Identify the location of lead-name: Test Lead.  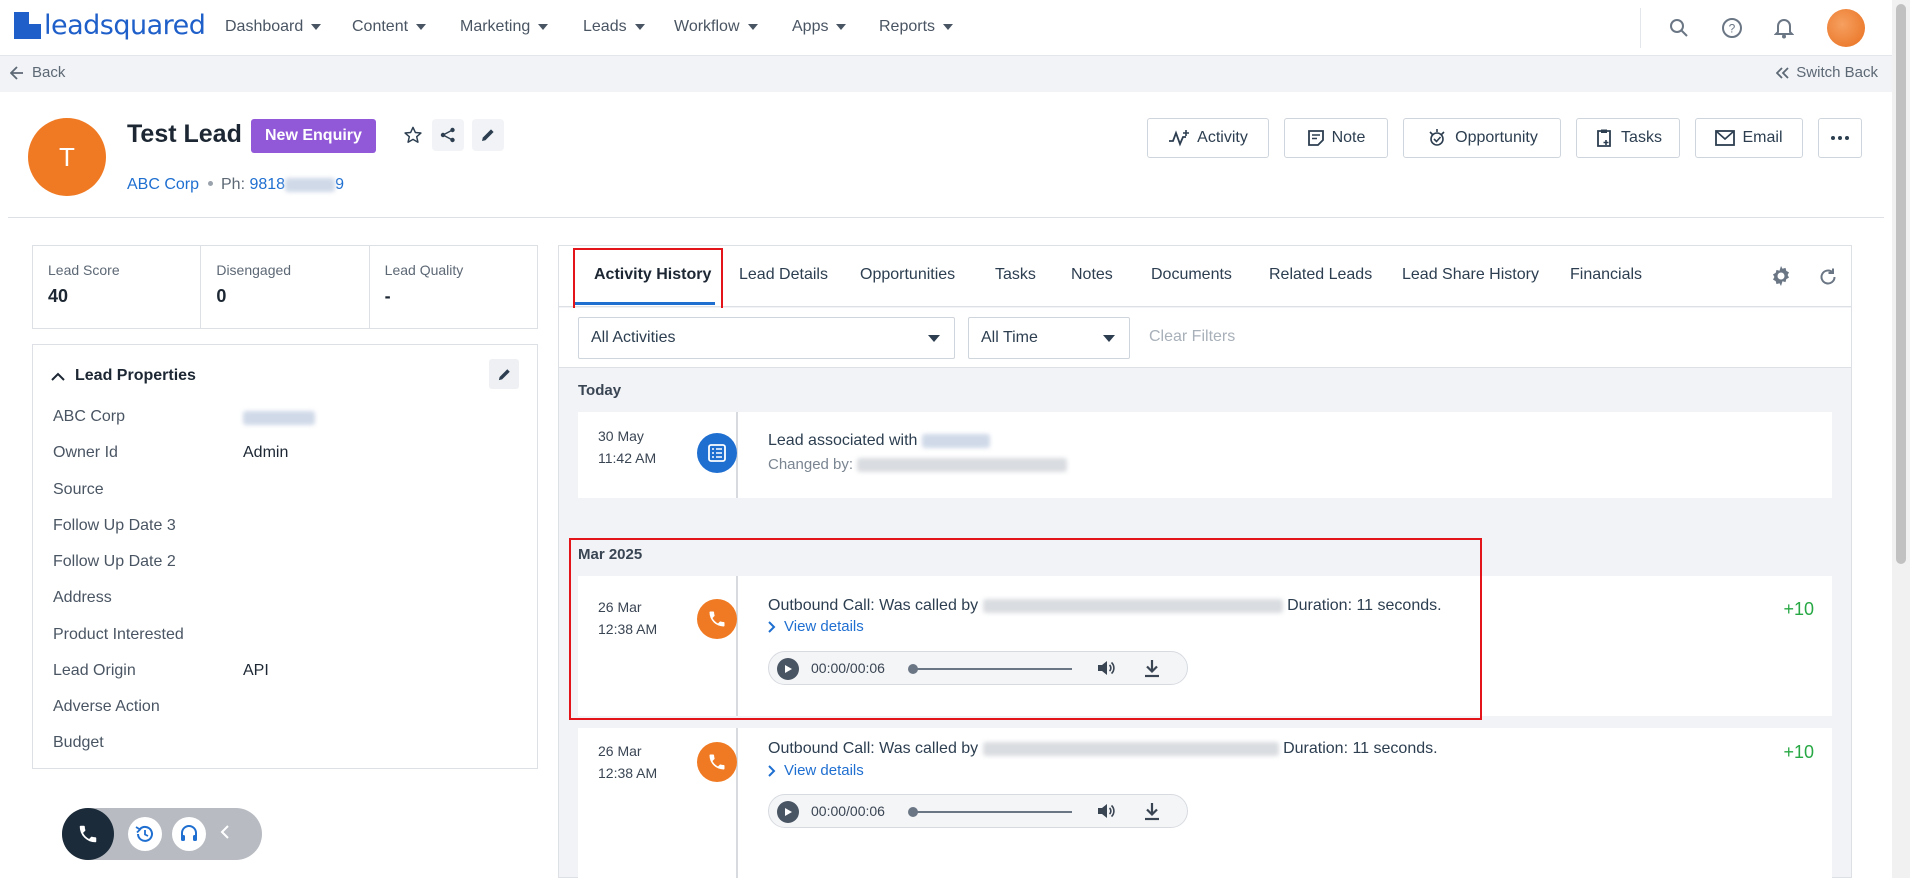
(184, 134).